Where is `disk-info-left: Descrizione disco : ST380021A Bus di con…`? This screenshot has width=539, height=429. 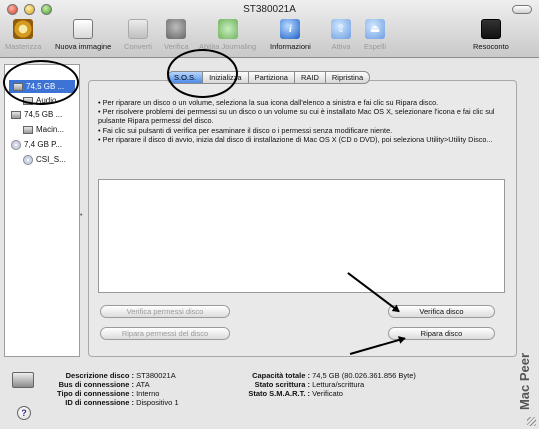 disk-info-left: Descrizione disco : ST380021A Bus di con… is located at coordinates (109, 389).